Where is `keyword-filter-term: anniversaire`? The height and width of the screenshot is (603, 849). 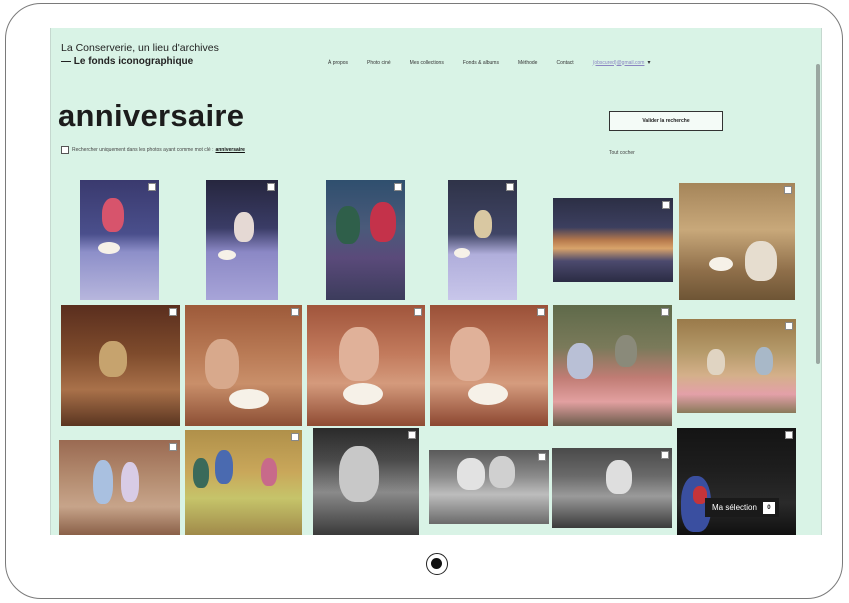 keyword-filter-term: anniversaire is located at coordinates (229, 150).